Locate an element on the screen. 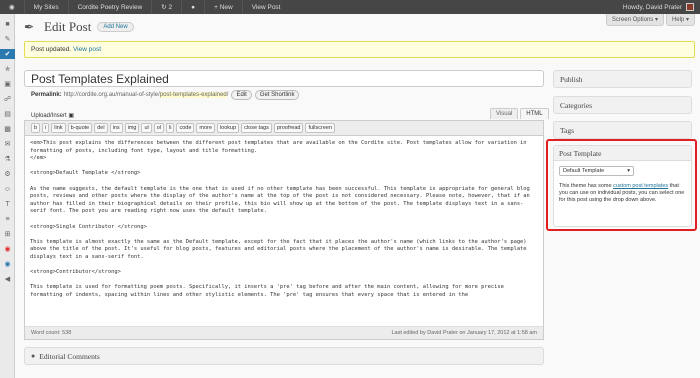 The height and width of the screenshot is (378, 700). edit-post-icon: ✒ is located at coordinates (29, 27).